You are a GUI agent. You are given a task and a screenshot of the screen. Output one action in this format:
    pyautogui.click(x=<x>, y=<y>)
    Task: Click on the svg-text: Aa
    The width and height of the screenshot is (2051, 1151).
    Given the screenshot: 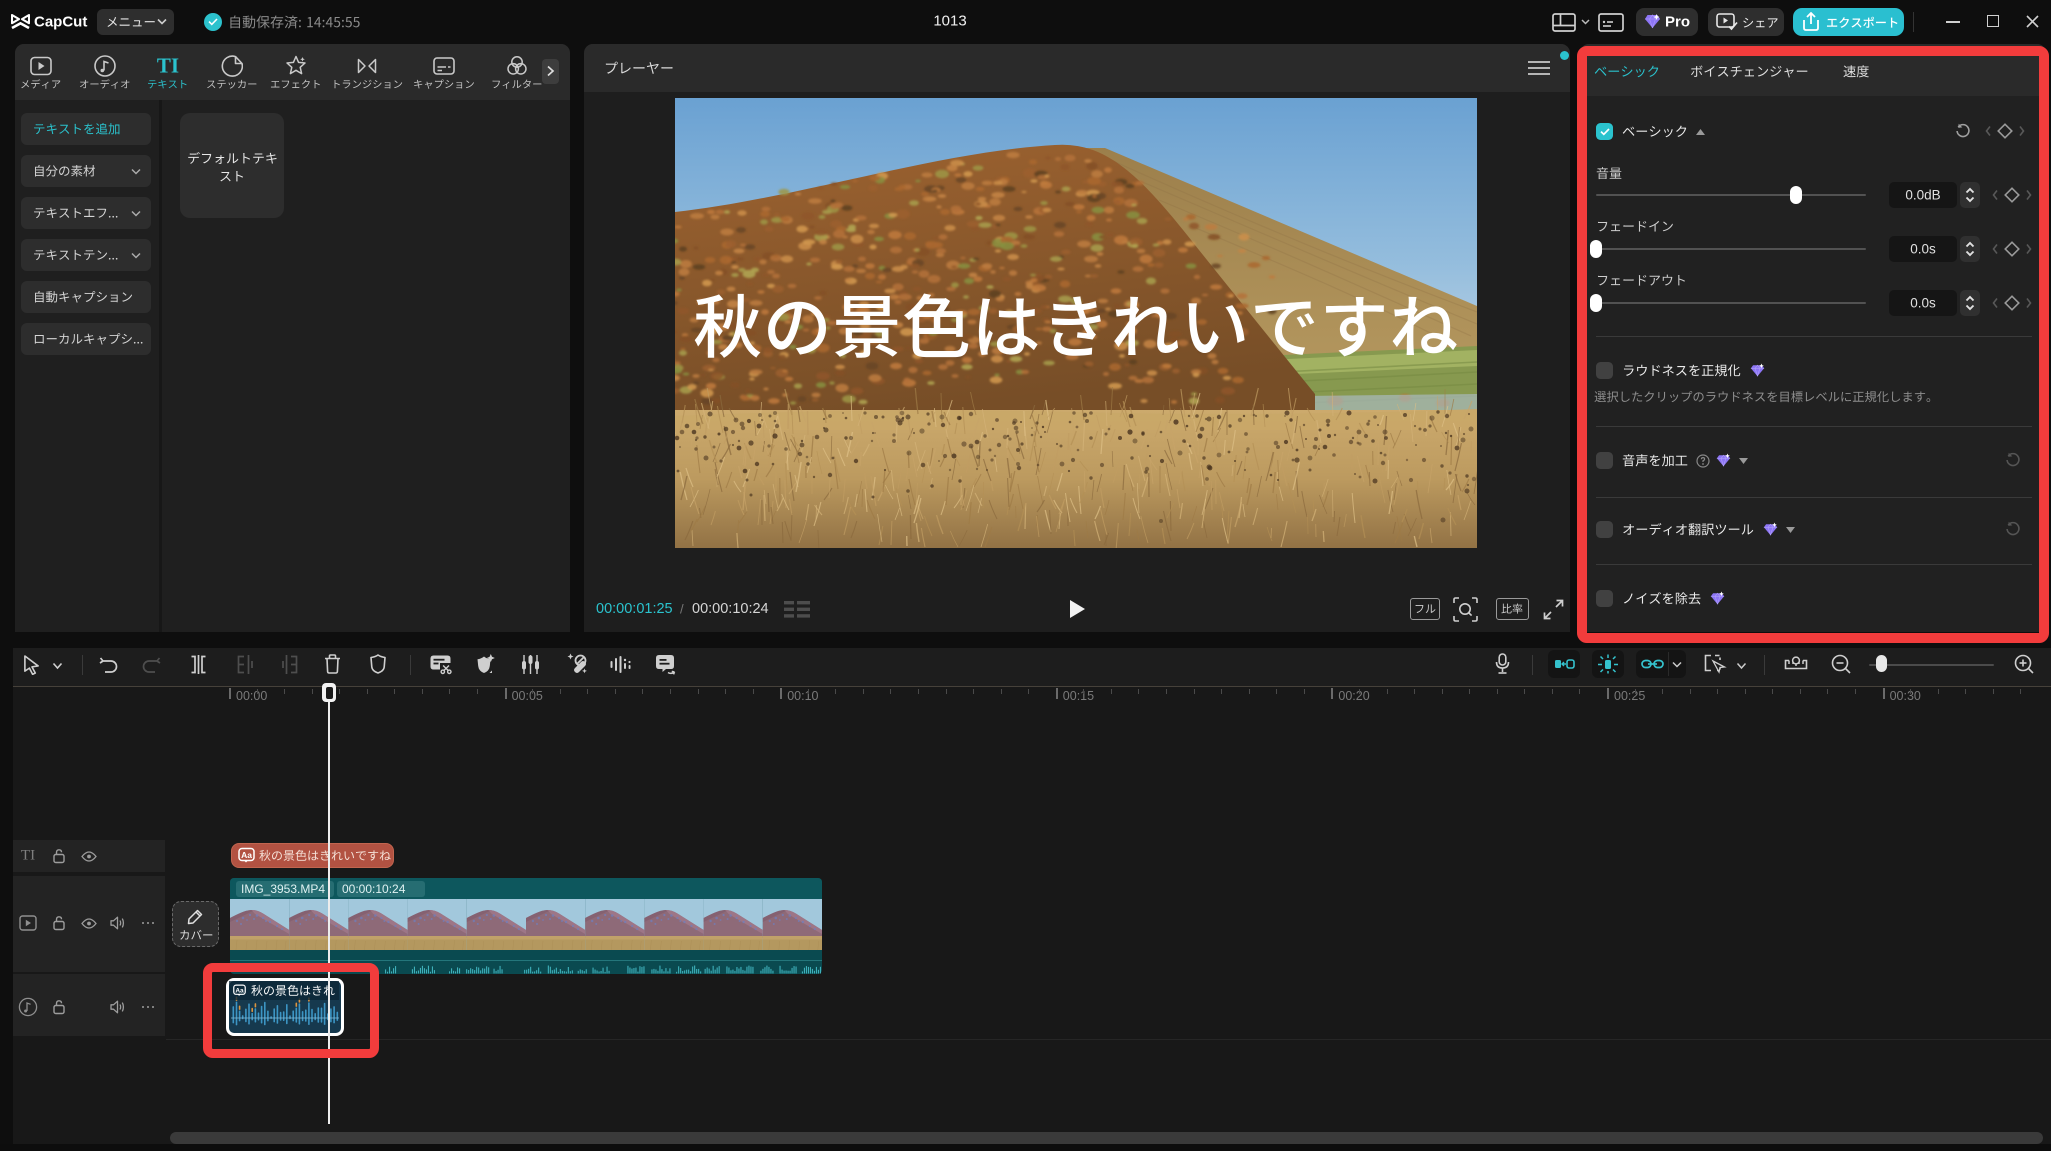 What is the action you would take?
    pyautogui.click(x=246, y=855)
    